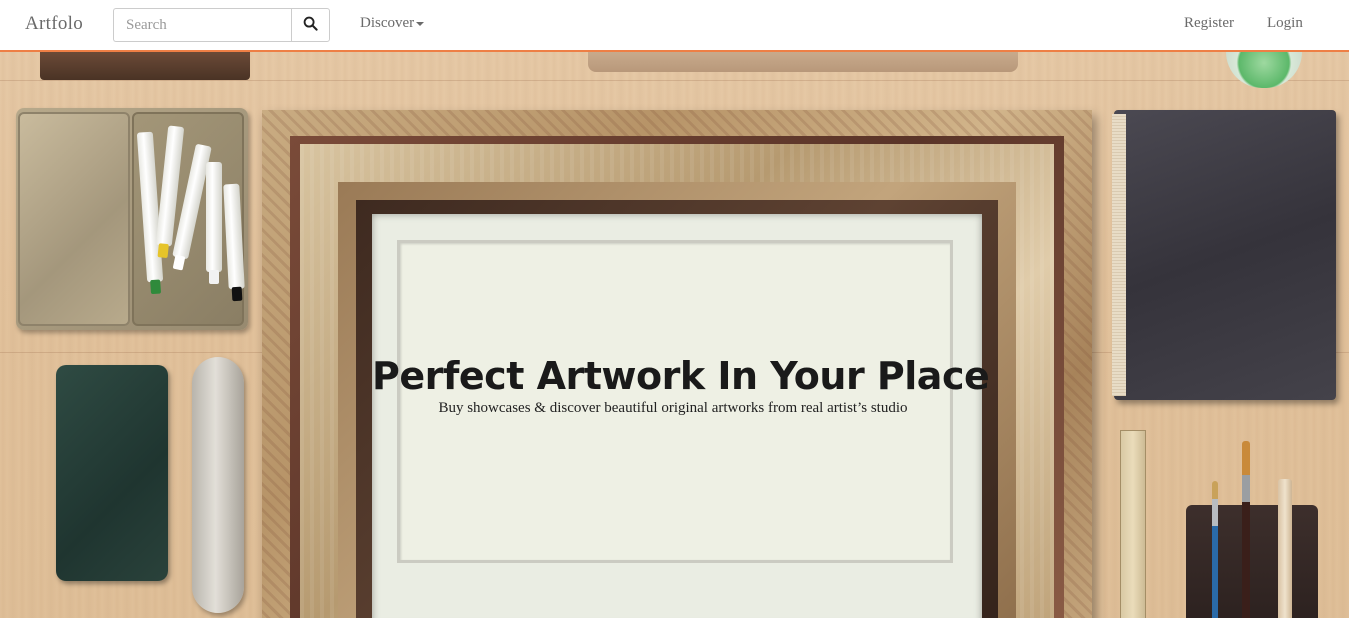  Describe the element at coordinates (54, 24) in the screenshot. I see `brand-logo: Artfolo` at that location.